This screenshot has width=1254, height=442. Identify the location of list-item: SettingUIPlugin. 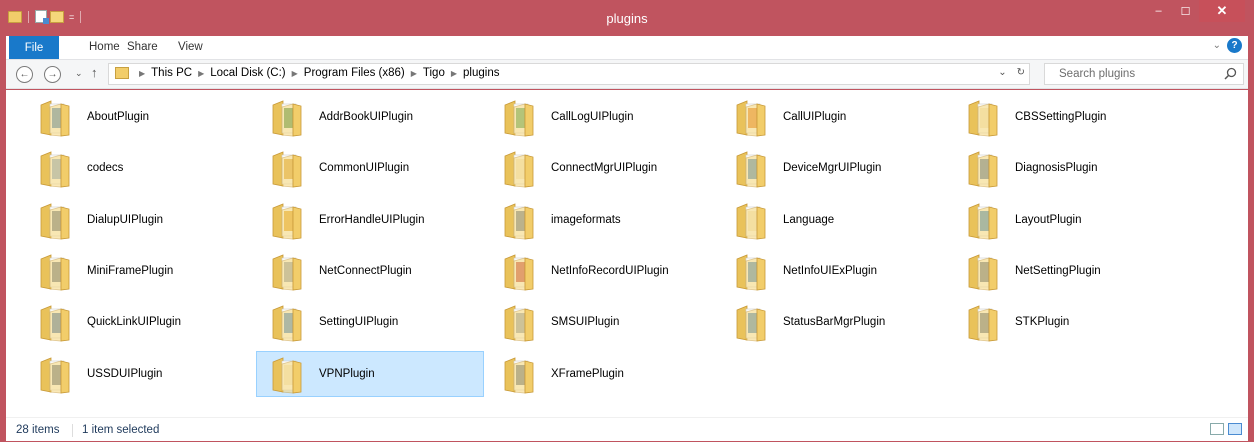
(370, 322).